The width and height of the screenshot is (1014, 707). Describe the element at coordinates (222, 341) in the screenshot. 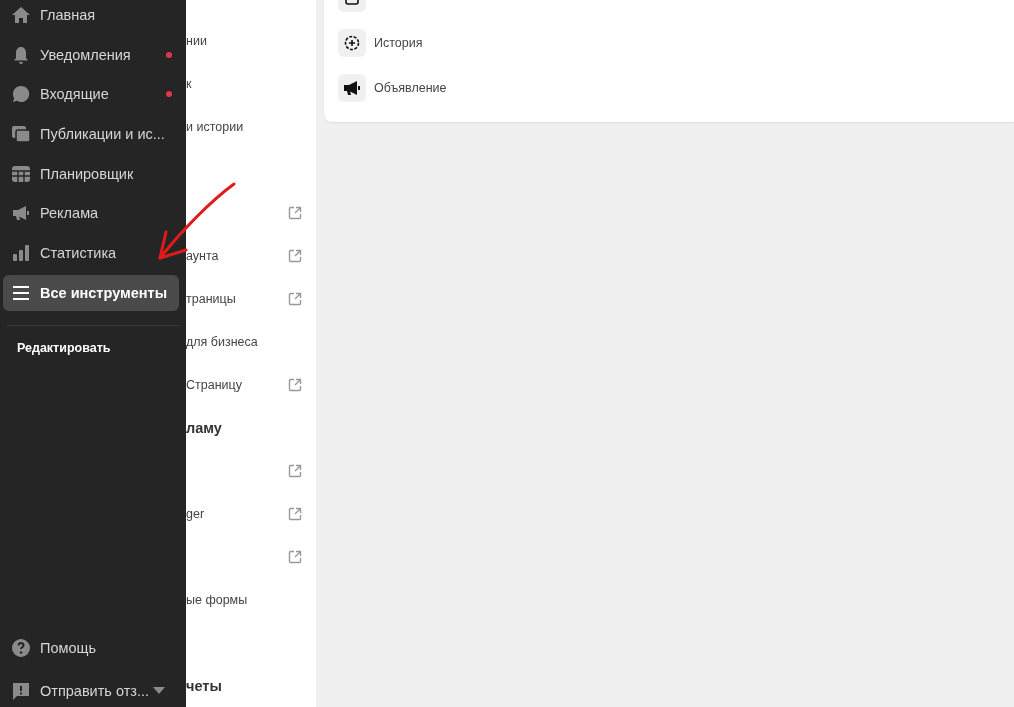

I see `tool-link: для бизнеса` at that location.